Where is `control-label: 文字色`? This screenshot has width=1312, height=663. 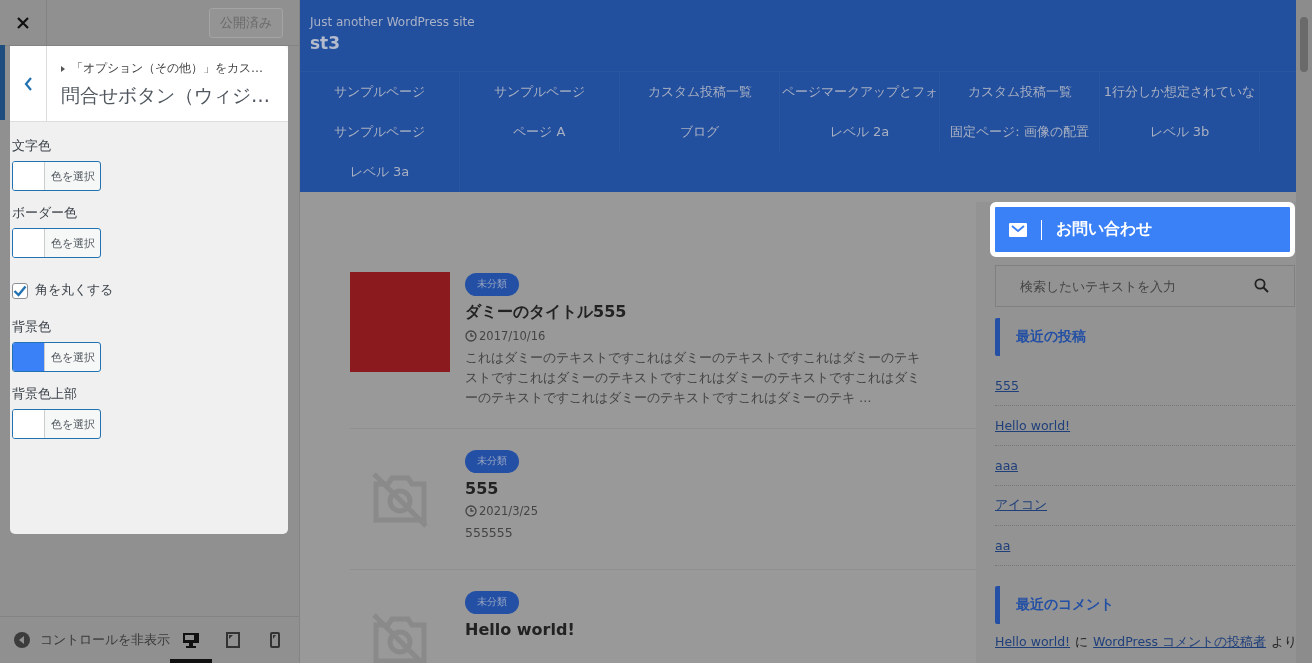
control-label: 文字色 is located at coordinates (32, 146).